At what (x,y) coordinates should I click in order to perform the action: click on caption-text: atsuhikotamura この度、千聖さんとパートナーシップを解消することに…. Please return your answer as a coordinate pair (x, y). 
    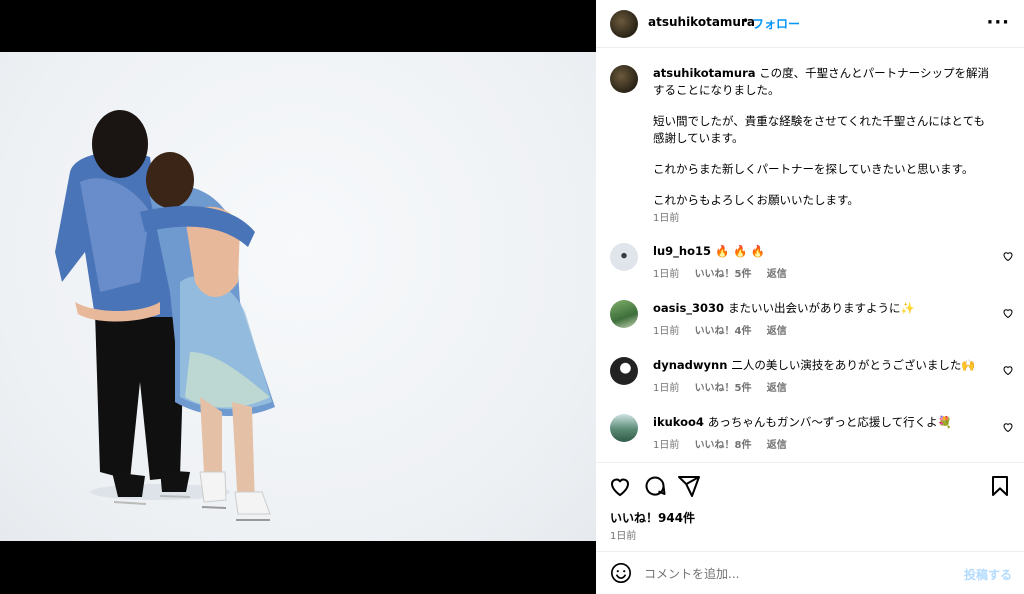
    Looking at the image, I should click on (823, 137).